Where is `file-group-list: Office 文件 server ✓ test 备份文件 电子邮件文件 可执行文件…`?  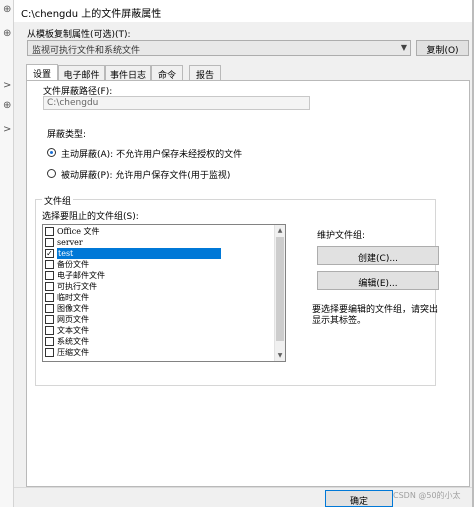
file-group-list: Office 文件 server ✓ test 备份文件 电子邮件文件 可执行文件… is located at coordinates (164, 293).